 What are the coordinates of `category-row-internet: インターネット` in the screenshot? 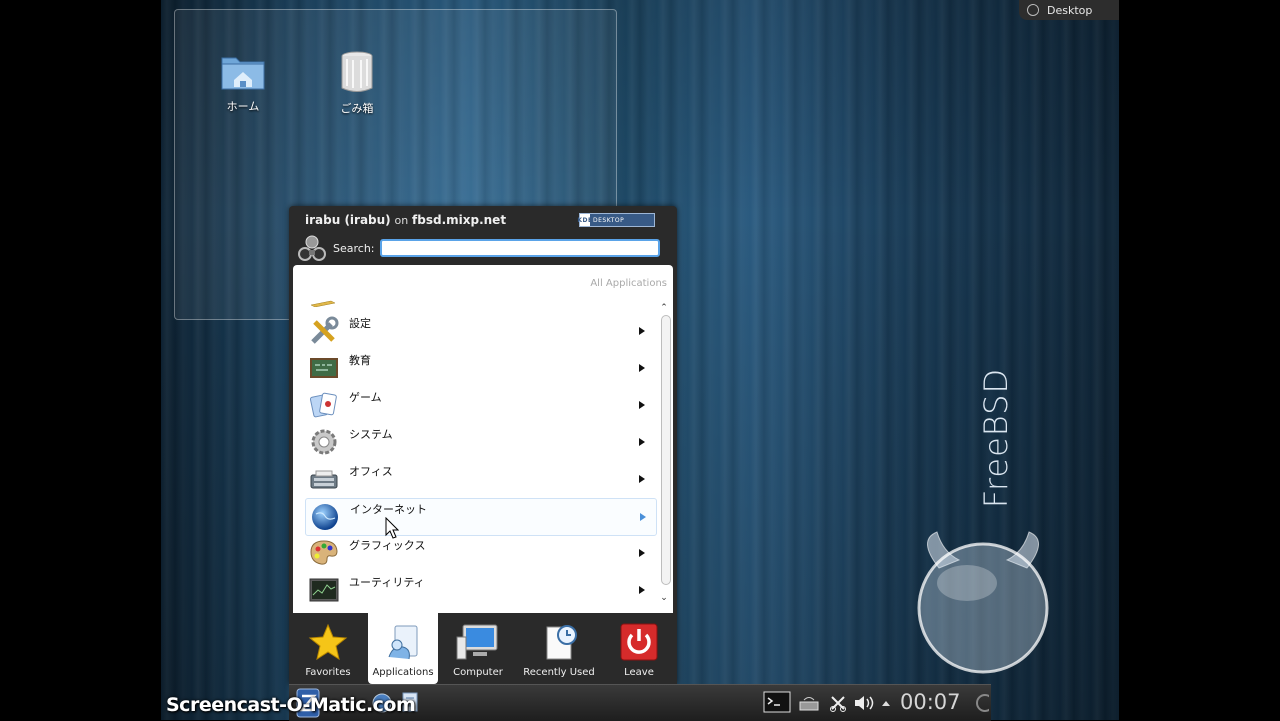 It's located at (481, 517).